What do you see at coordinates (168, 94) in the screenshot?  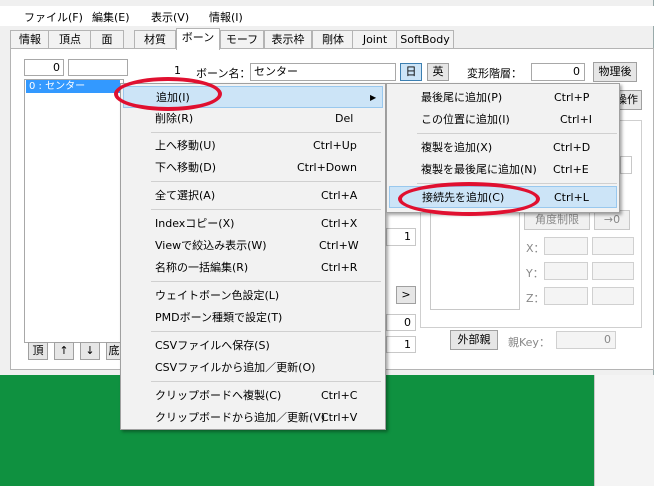 I see `annotation-ring-add` at bounding box center [168, 94].